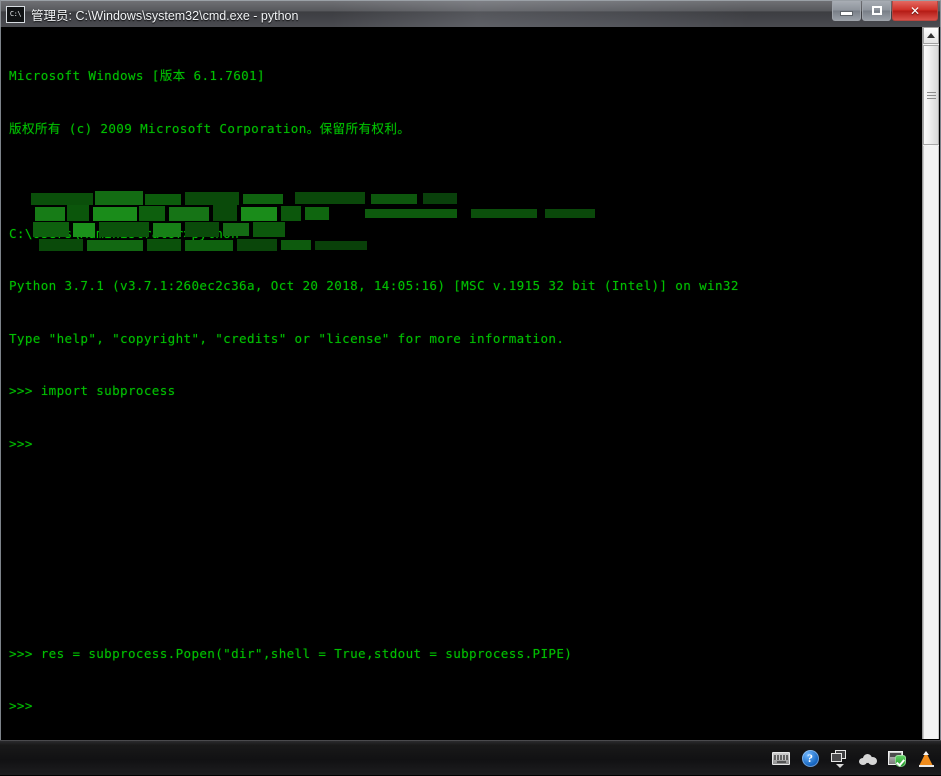 This screenshot has height=776, width=941. I want to click on system-tray: ?, so click(853, 758).